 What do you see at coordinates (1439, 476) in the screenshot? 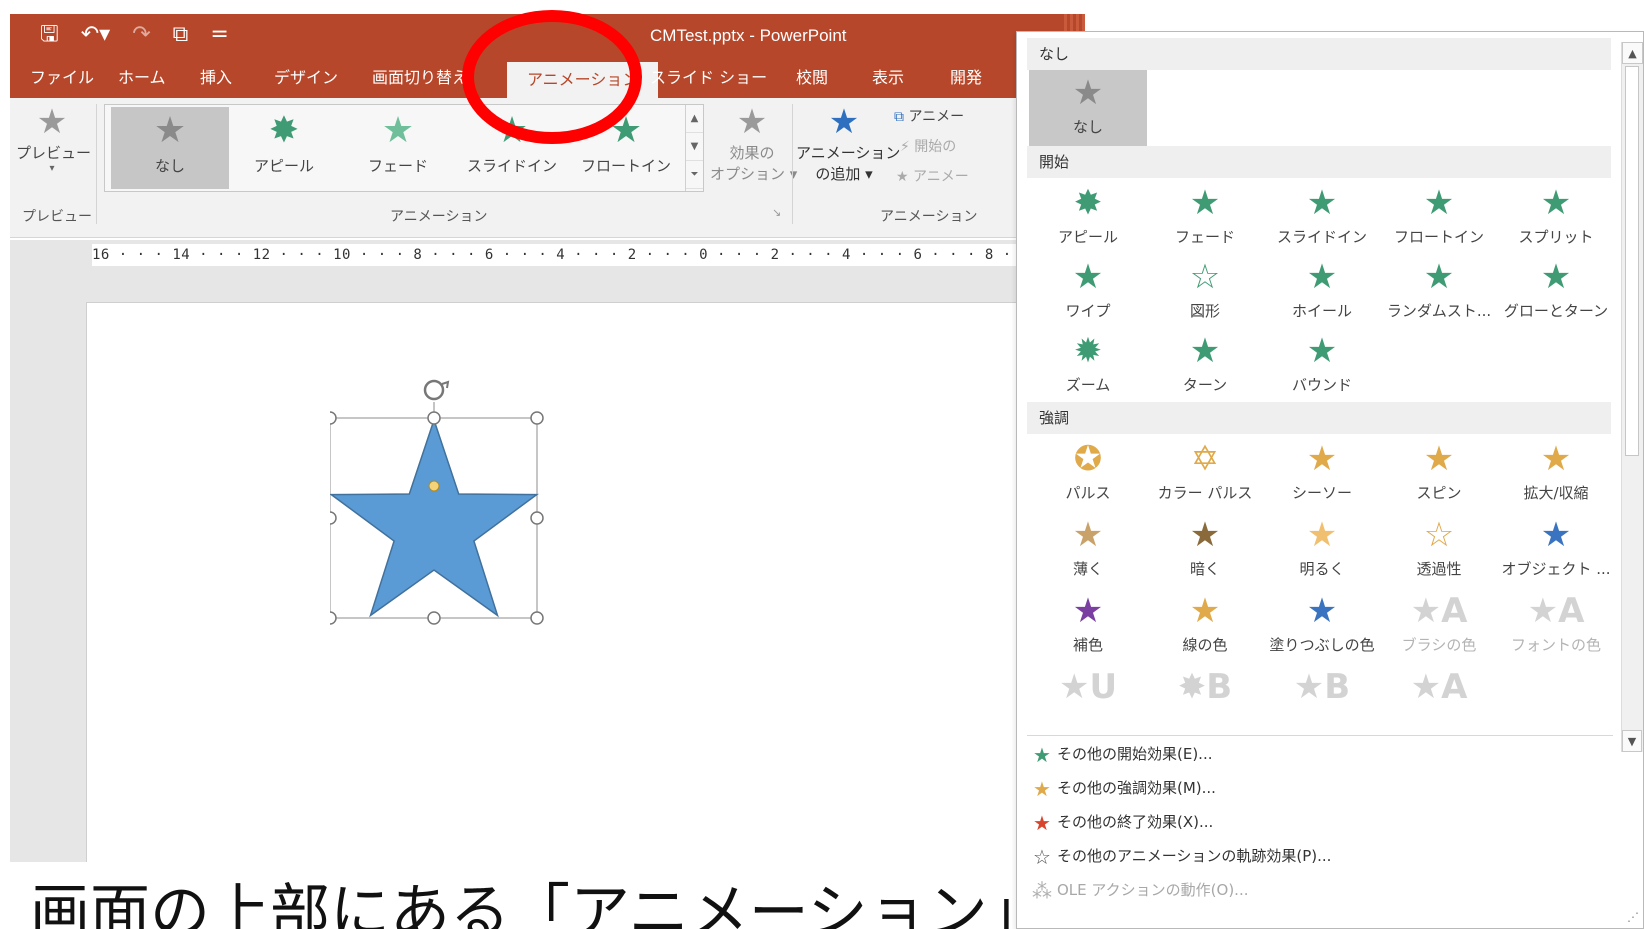
I see `emphasis-item-spin: ★ スピン` at bounding box center [1439, 476].